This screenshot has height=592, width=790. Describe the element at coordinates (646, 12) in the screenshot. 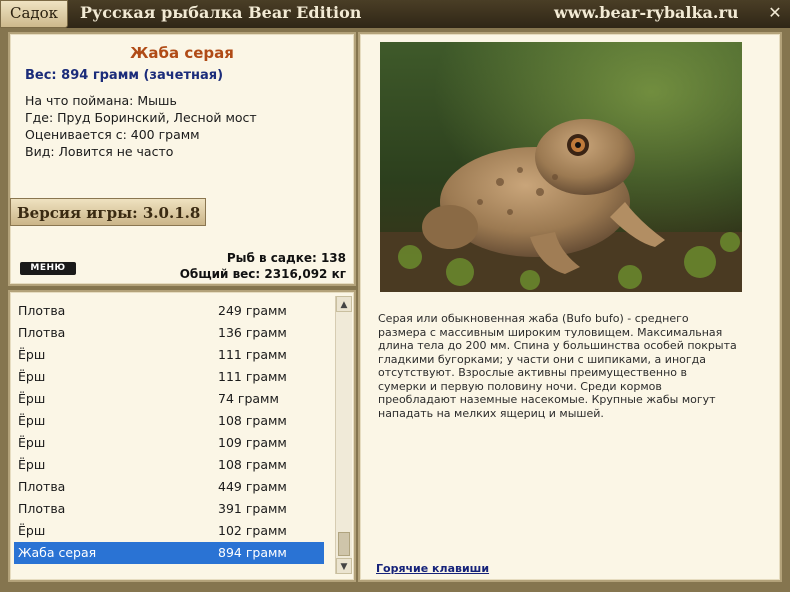

I see `site-link: www.bear-rybalka.ru` at that location.